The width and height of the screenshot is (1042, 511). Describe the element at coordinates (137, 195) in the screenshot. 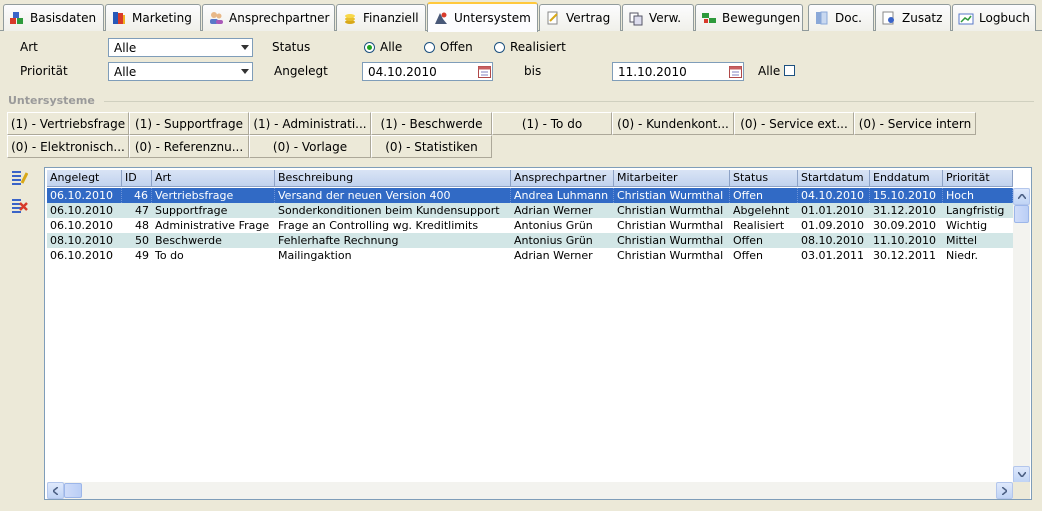

I see `cell-id: 46` at that location.